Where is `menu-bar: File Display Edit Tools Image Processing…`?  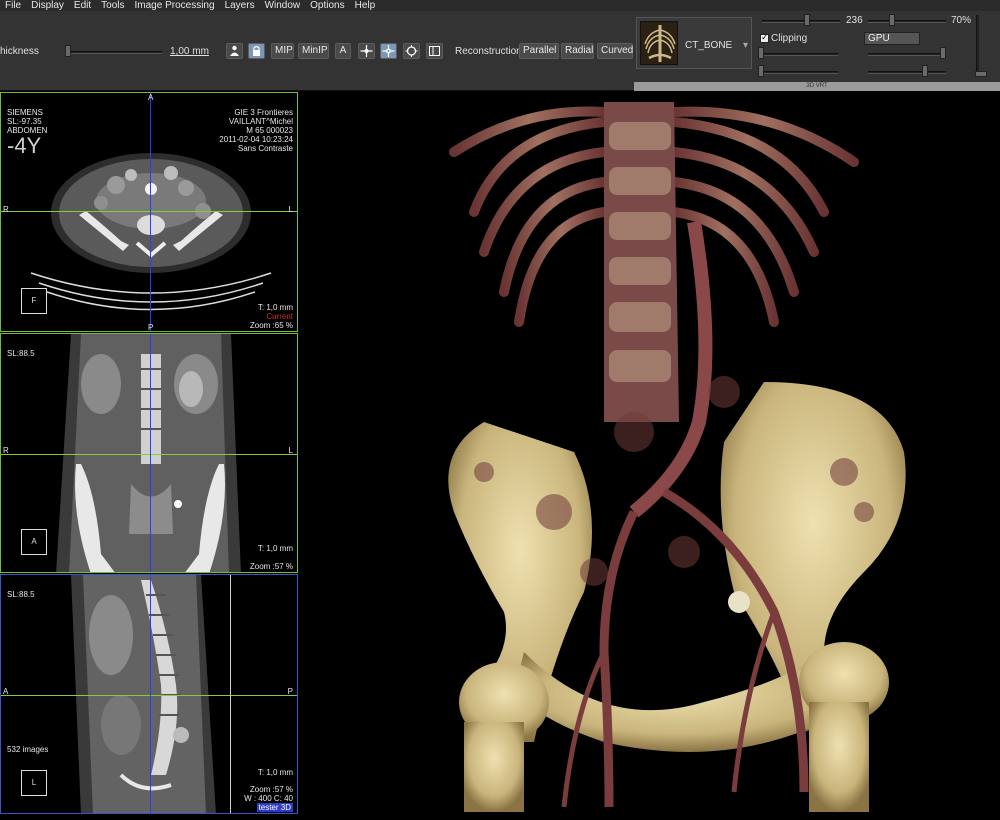 menu-bar: File Display Edit Tools Image Processing… is located at coordinates (500, 5).